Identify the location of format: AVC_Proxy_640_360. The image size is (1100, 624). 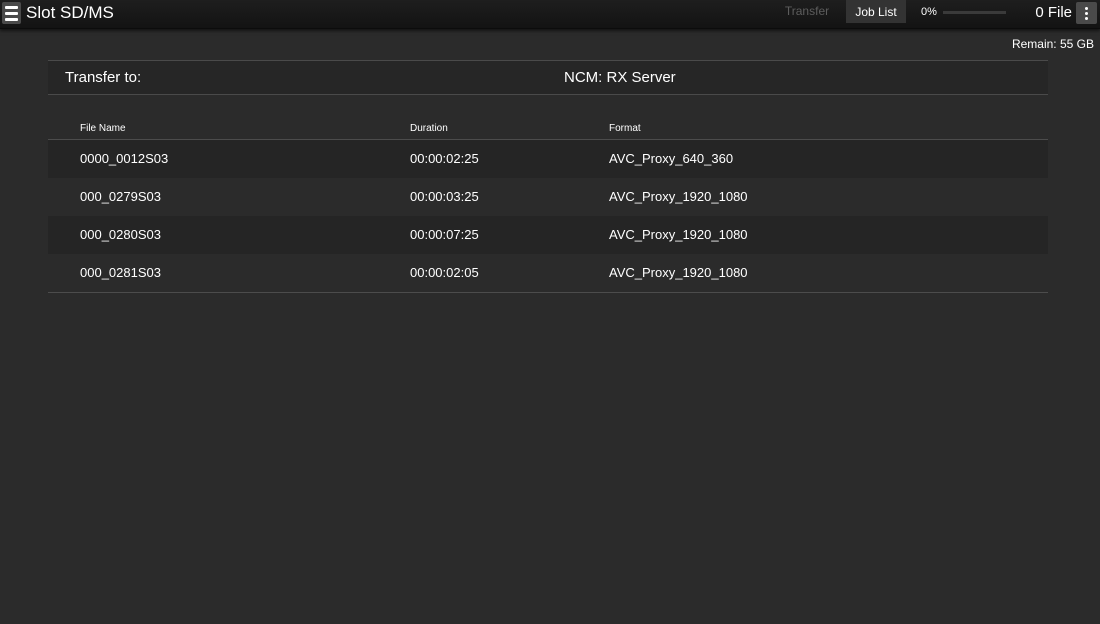
(671, 158).